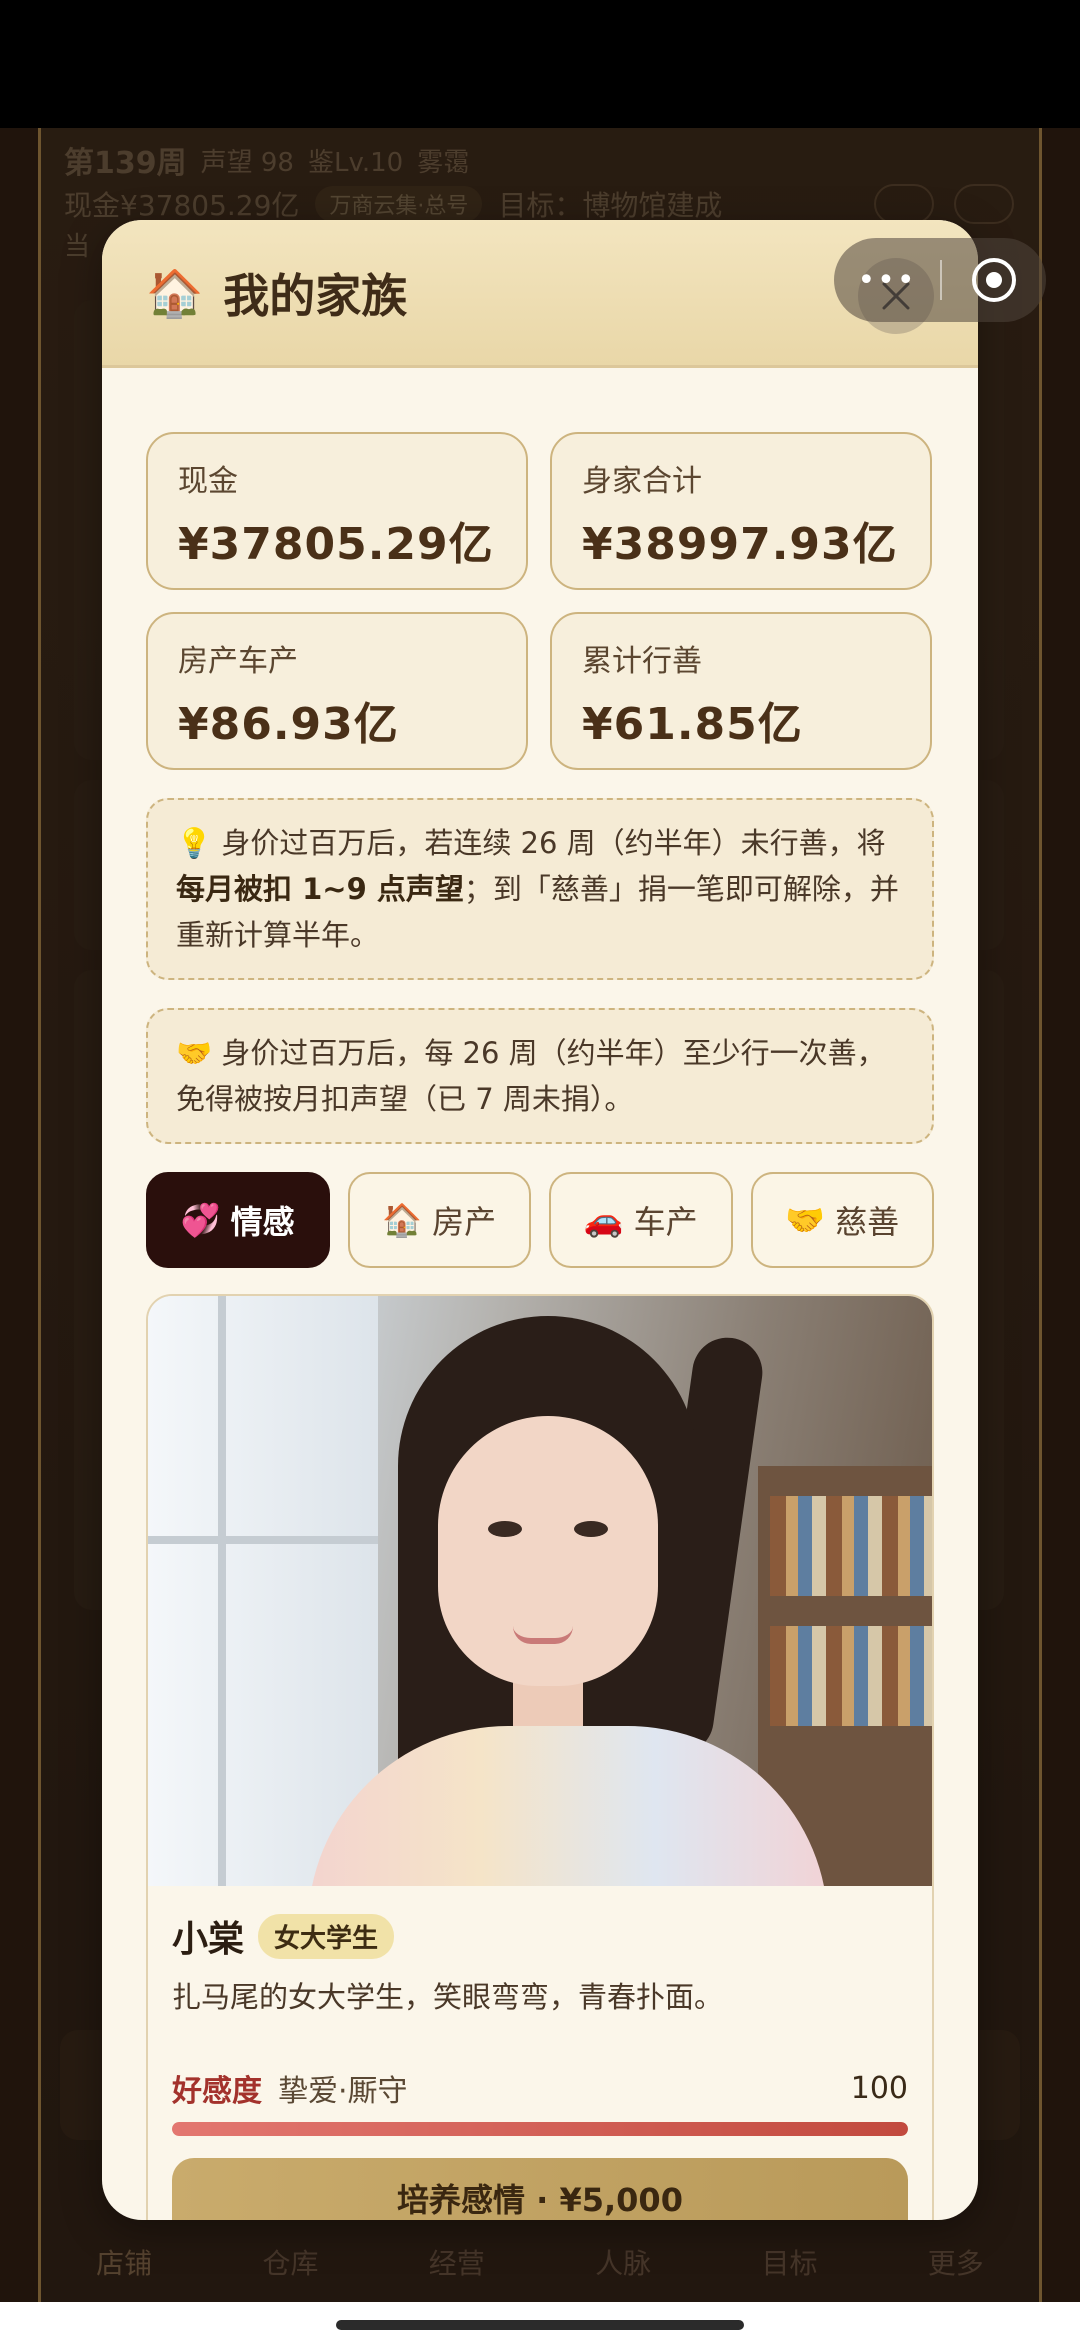  I want to click on affinity-bar-fill, so click(540, 2129).